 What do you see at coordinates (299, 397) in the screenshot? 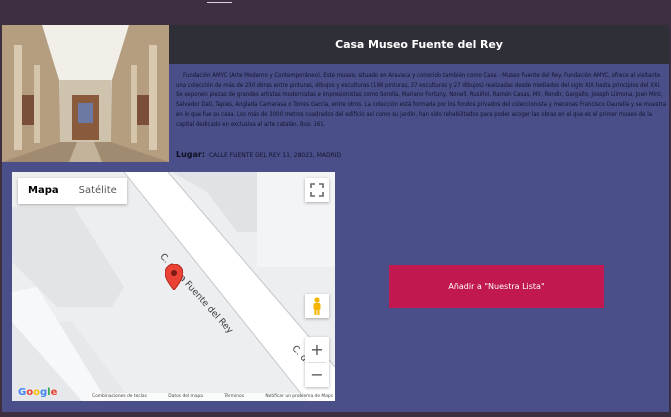
I see `report-problem-link: Notificar un problema de Maps` at bounding box center [299, 397].